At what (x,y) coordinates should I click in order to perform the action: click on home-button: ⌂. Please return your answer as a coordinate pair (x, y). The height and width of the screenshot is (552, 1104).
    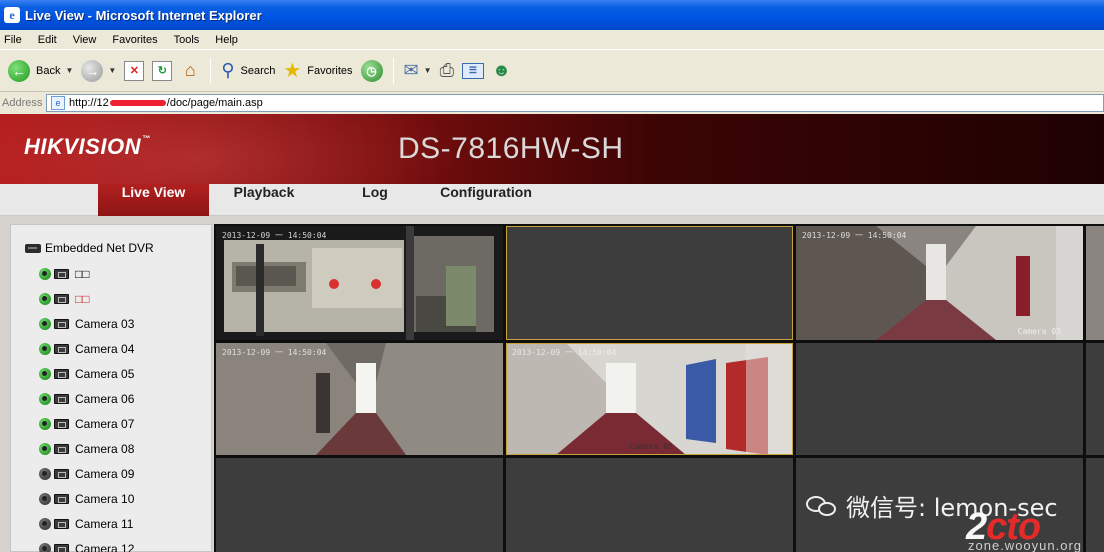
    Looking at the image, I should click on (190, 71).